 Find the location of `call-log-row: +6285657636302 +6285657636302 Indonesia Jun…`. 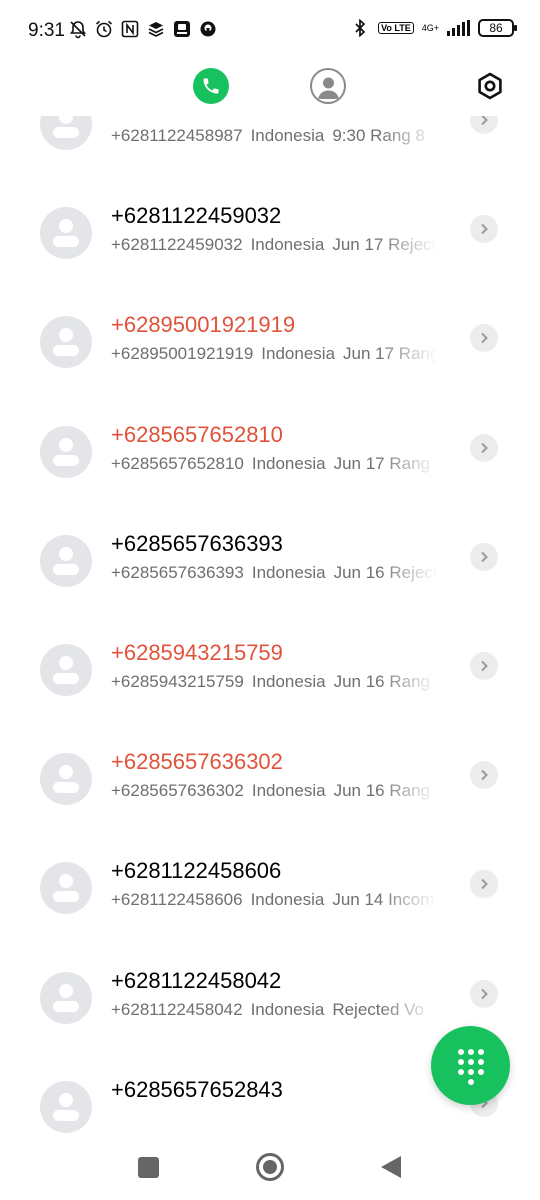

call-log-row: +6285657636302 +6285657636302 Indonesia Jun… is located at coordinates (270, 797).